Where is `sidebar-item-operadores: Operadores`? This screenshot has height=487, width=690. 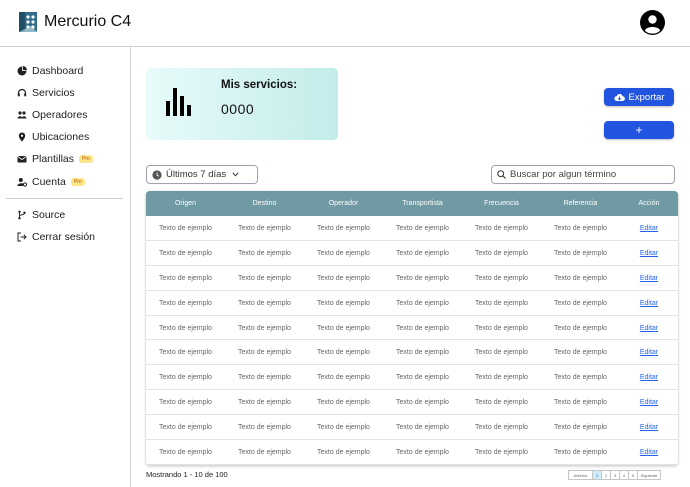
sidebar-item-operadores: Operadores is located at coordinates (52, 115).